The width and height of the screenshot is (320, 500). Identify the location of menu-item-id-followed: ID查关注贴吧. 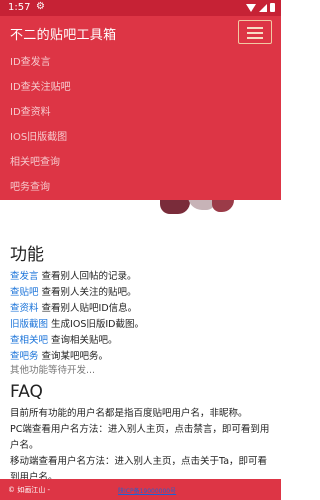
(40, 85).